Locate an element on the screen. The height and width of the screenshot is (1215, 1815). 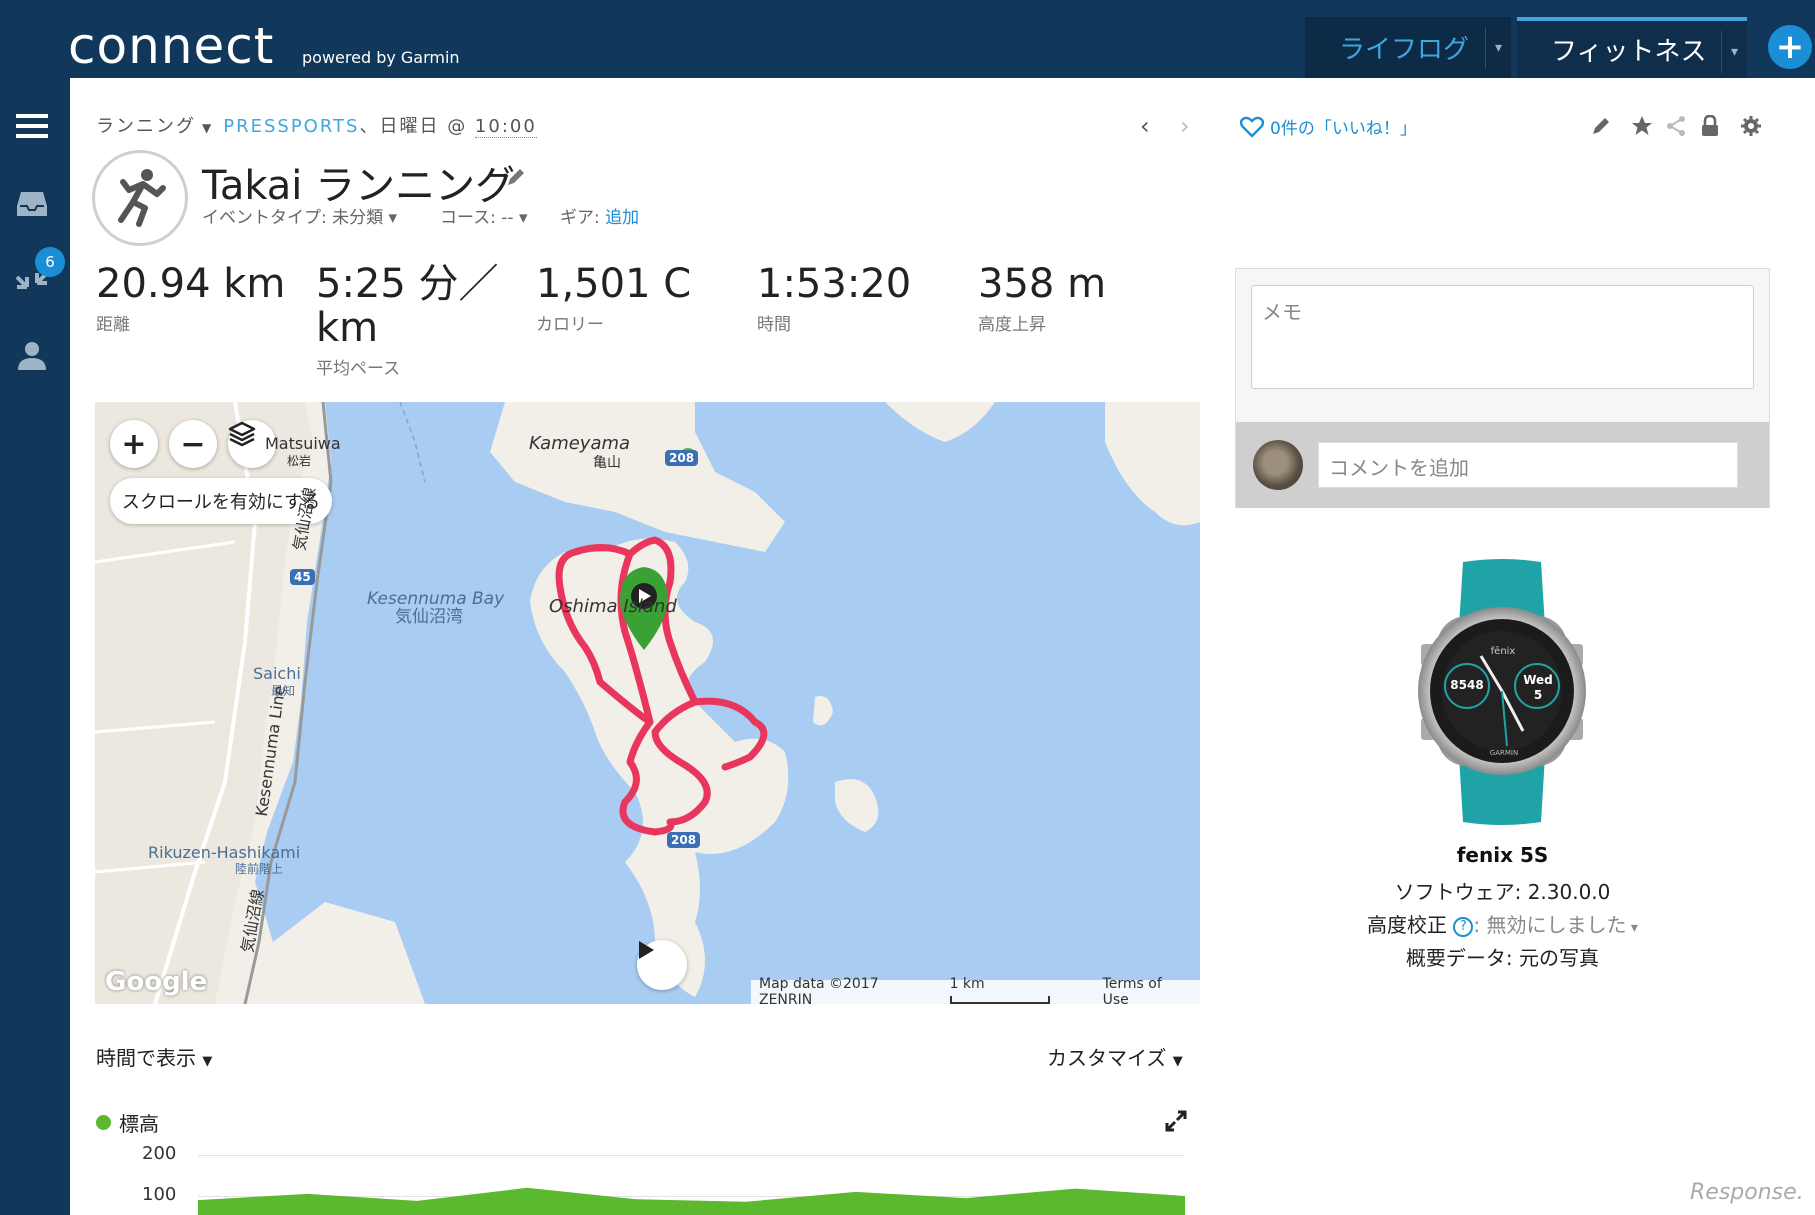
source-link: PRESSPORTS is located at coordinates (291, 126).